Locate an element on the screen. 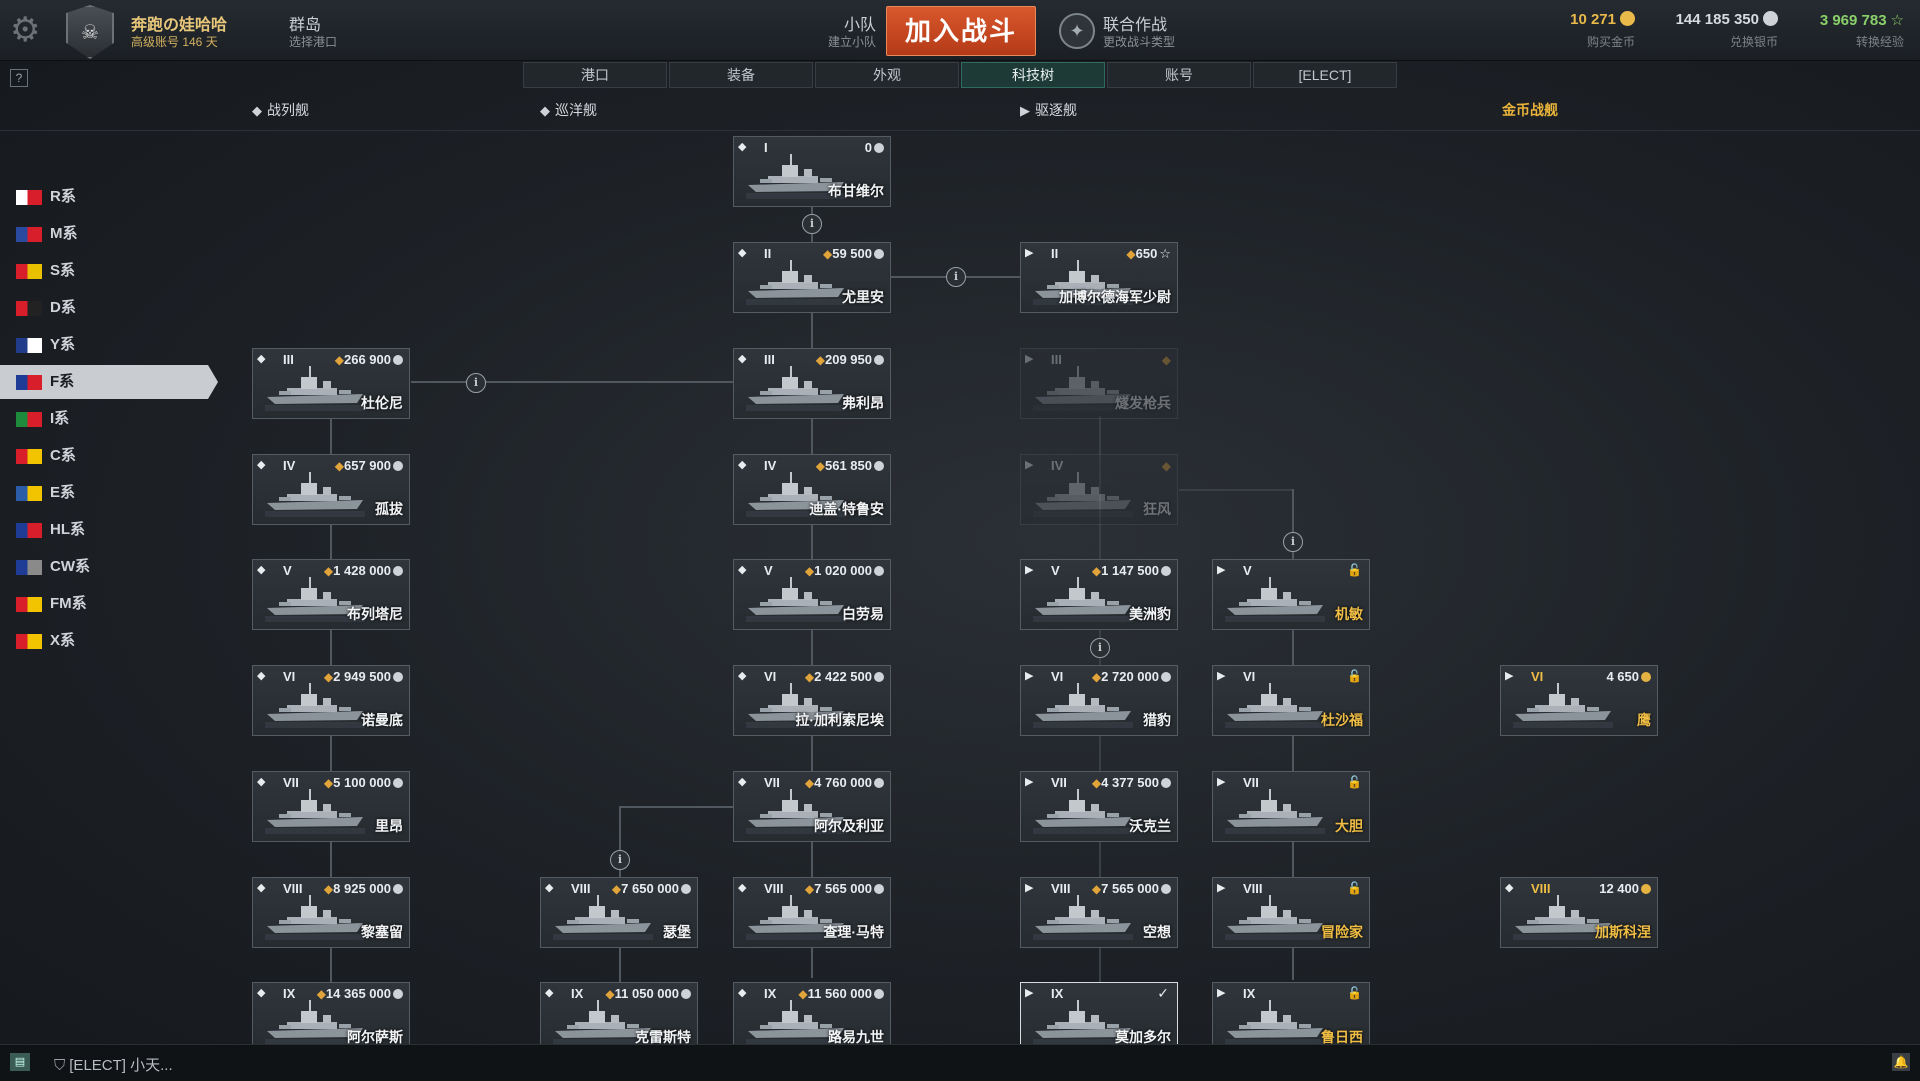  help-icon: ? is located at coordinates (19, 78).